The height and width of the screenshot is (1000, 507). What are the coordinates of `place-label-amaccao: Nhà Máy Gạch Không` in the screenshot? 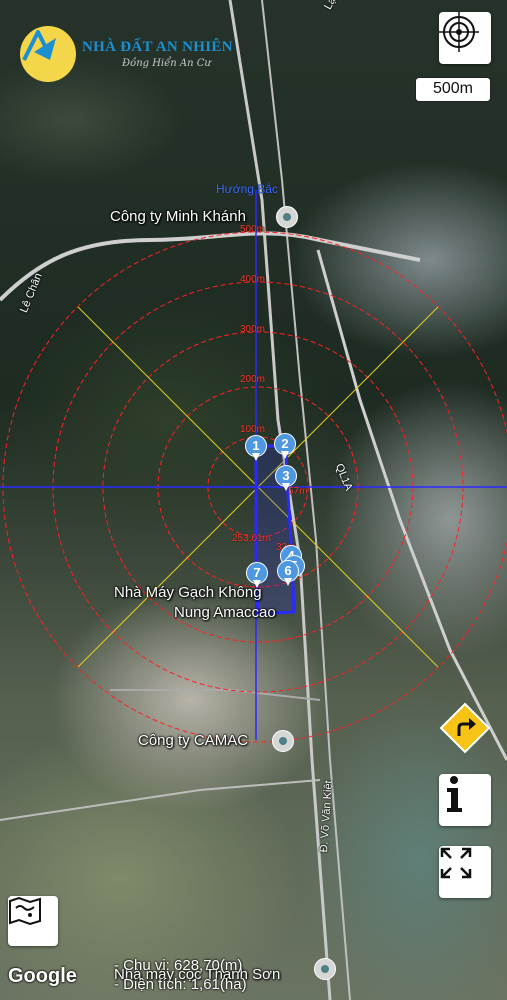 It's located at (188, 592).